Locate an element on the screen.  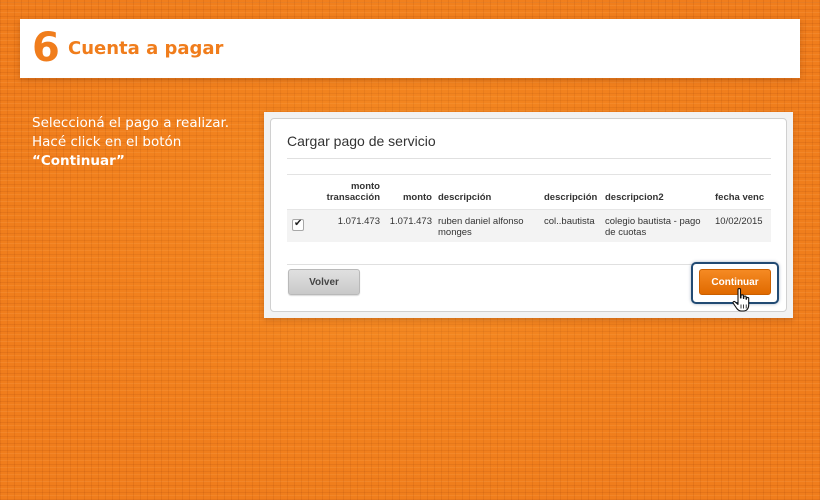
cell-monto: 1.071.473 is located at coordinates (409, 225).